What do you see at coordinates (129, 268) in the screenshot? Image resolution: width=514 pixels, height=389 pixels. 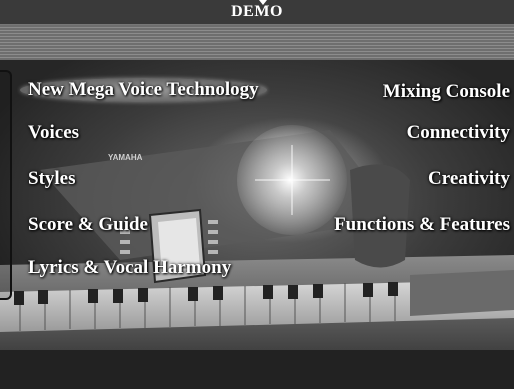 I see `menu-item-lyrics-and-vocal-harmony: Lyrics & Vocal Harmony` at bounding box center [129, 268].